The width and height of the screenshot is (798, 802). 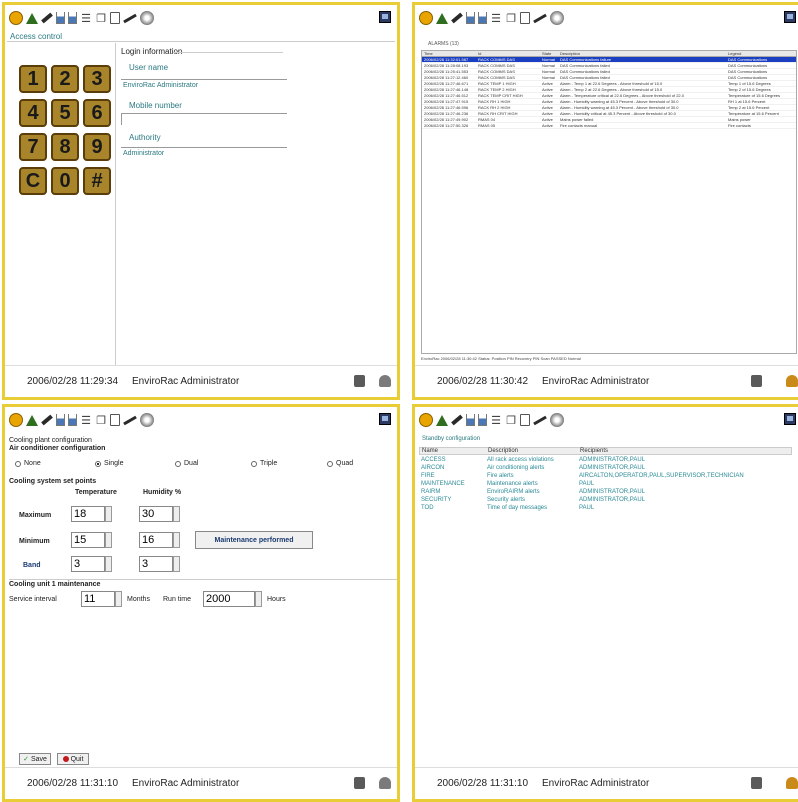 What do you see at coordinates (176, 514) in the screenshot?
I see `hum-max-spinner` at bounding box center [176, 514].